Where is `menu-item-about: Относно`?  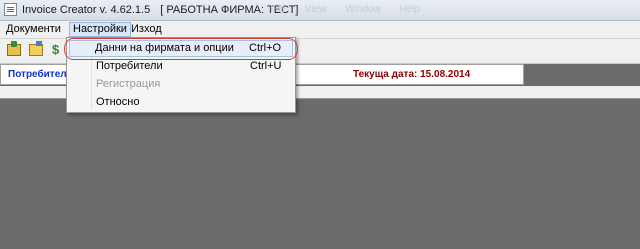 menu-item-about: Относно is located at coordinates (181, 102).